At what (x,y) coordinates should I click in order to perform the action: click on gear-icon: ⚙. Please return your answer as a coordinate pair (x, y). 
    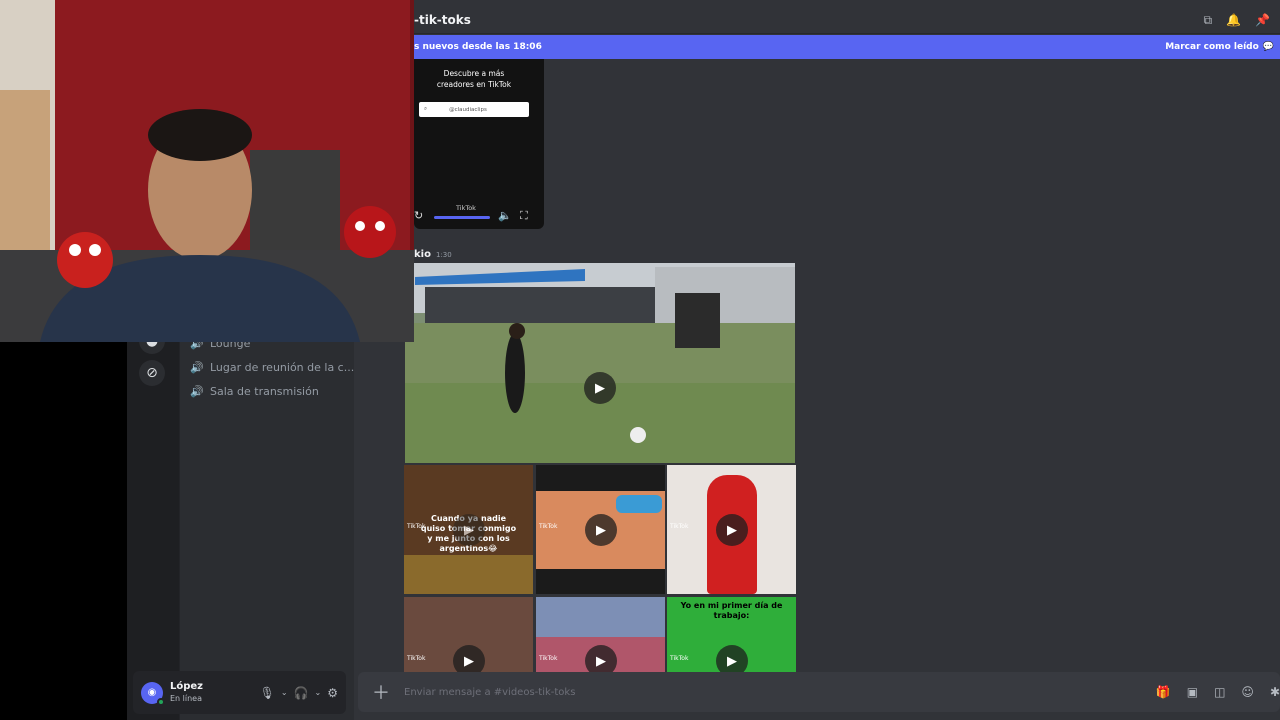
    Looking at the image, I should click on (332, 693).